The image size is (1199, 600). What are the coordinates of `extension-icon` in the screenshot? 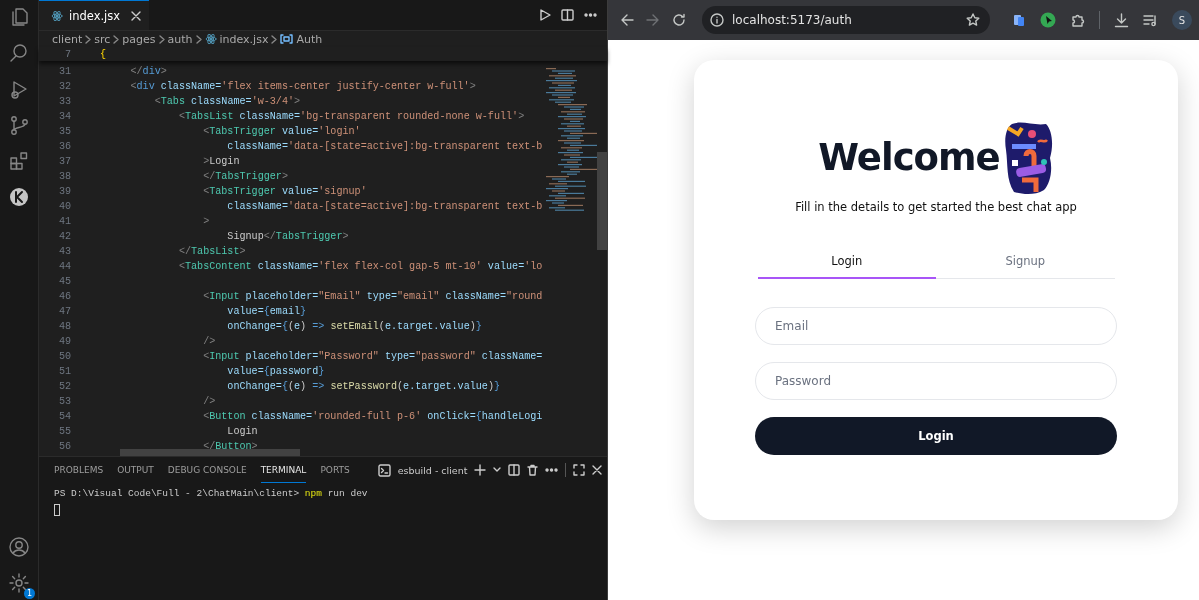 It's located at (1019, 20).